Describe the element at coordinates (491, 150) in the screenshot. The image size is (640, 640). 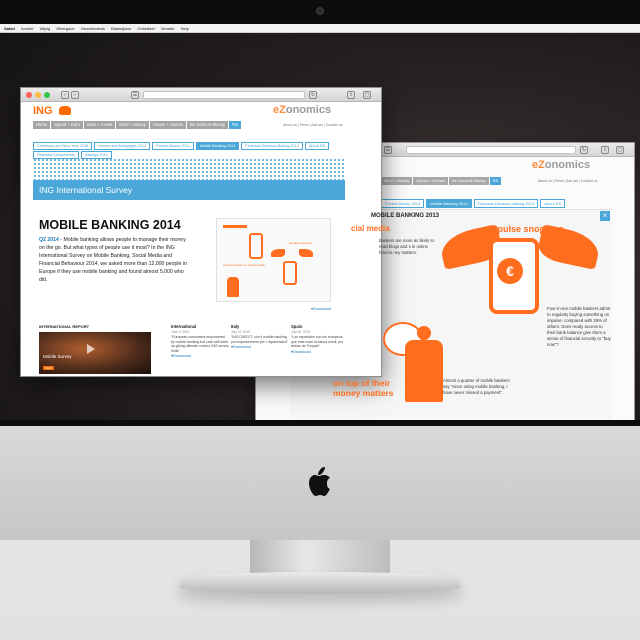
I see `back-address-bar` at that location.